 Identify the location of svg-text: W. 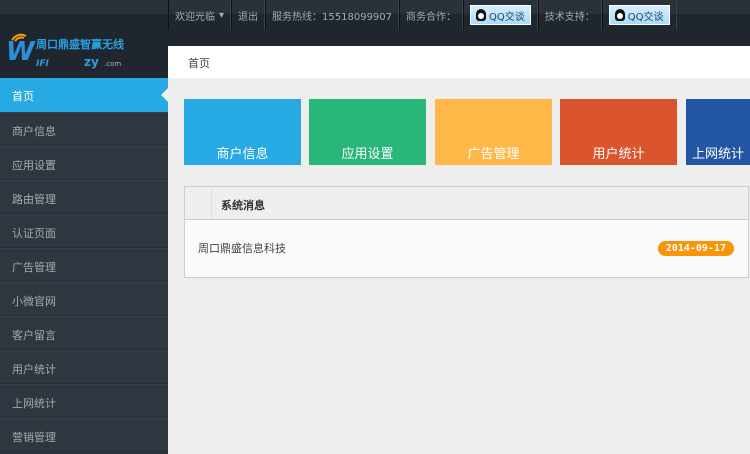
(21, 52).